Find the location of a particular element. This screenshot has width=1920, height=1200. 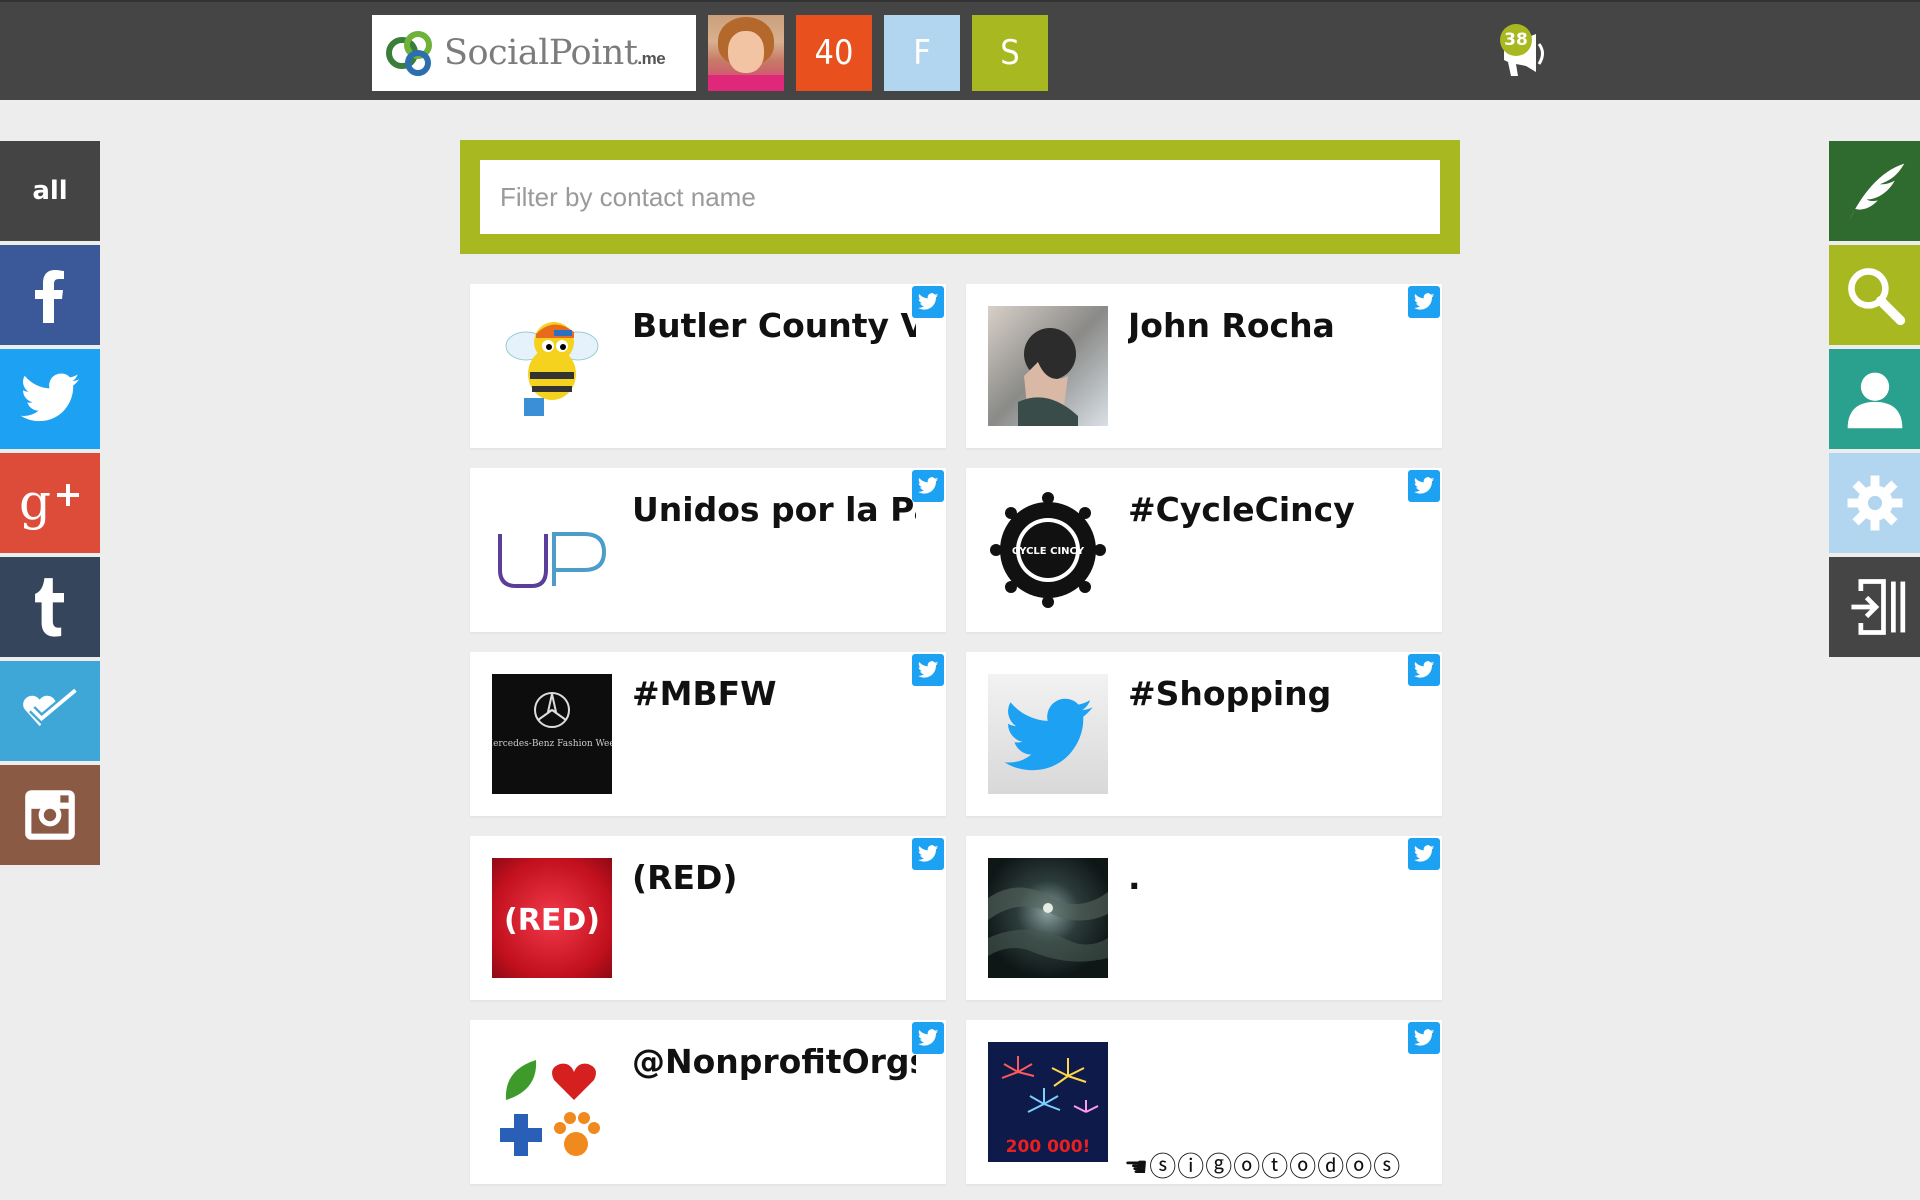

network-tumblr-button is located at coordinates (50, 607).